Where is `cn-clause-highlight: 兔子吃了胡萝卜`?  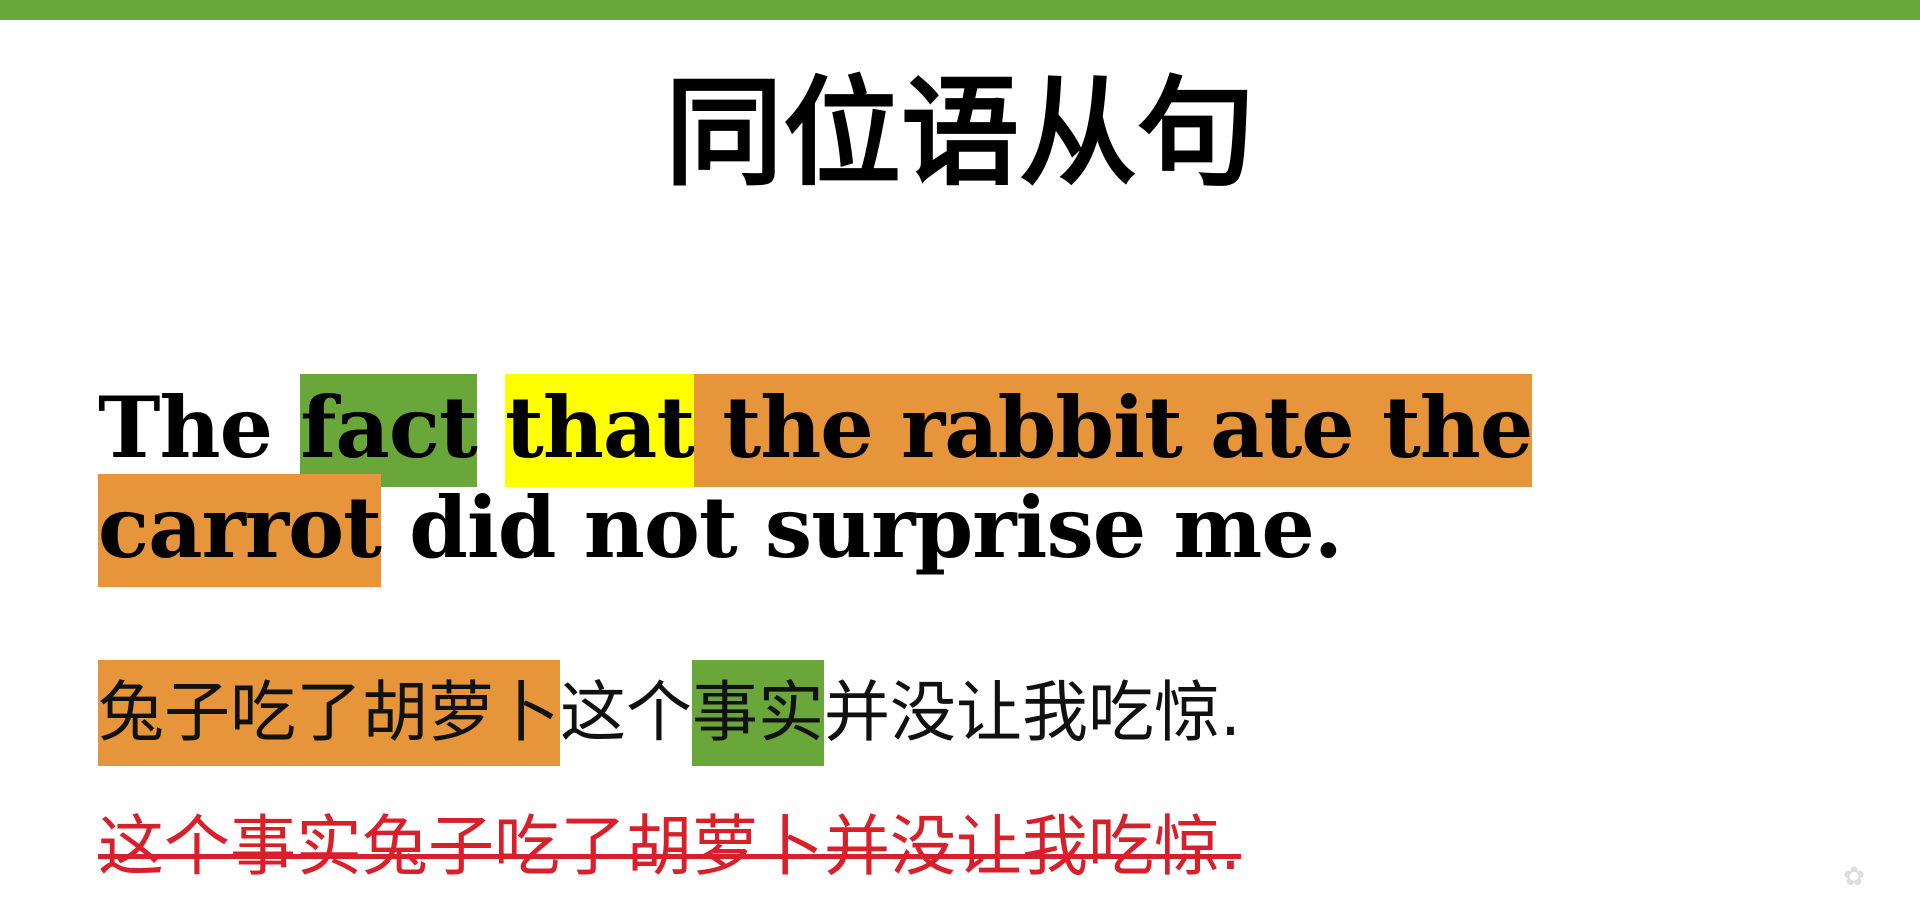 cn-clause-highlight: 兔子吃了胡萝卜 is located at coordinates (329, 713).